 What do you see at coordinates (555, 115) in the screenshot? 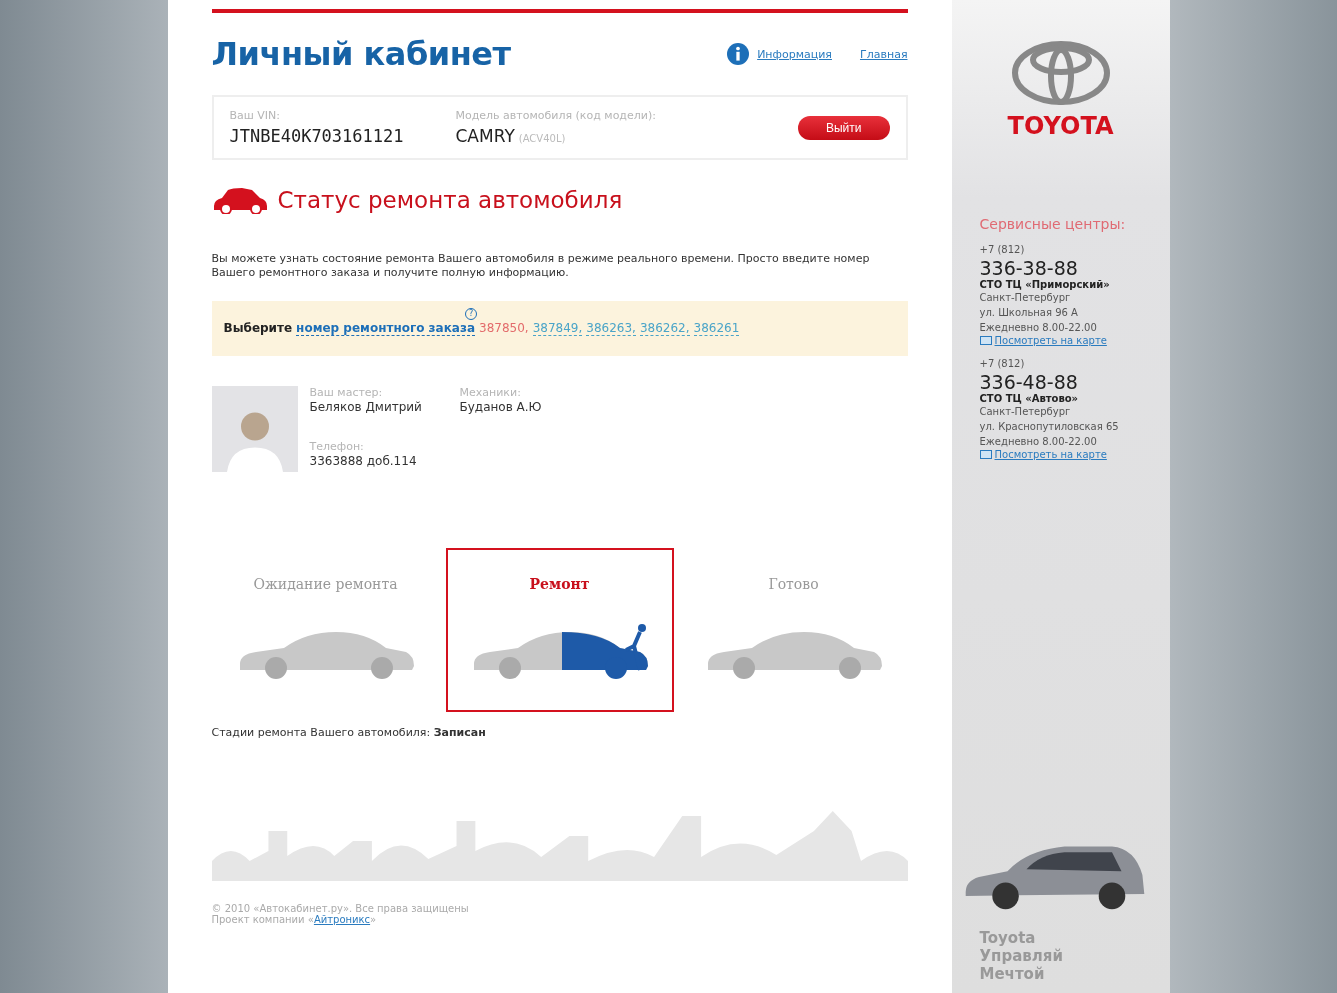
I see `model-label: Модель автомобиля (код модели):` at bounding box center [555, 115].